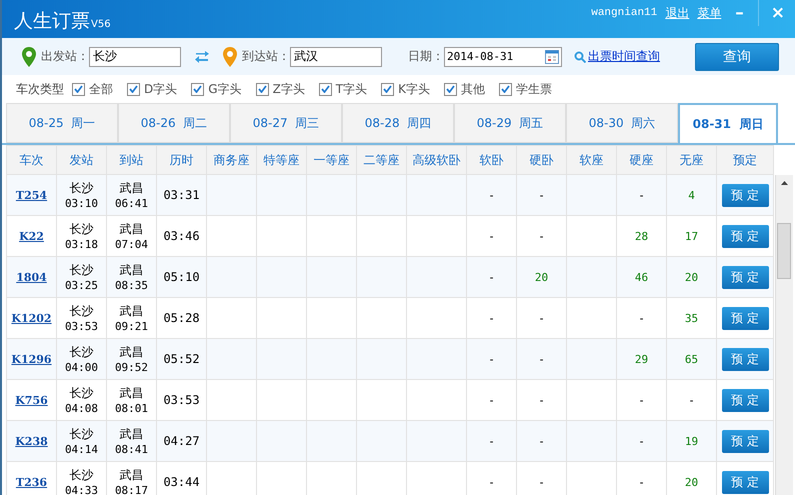 Image resolution: width=795 pixels, height=495 pixels. Describe the element at coordinates (624, 13) in the screenshot. I see `username: wangnian11` at that location.